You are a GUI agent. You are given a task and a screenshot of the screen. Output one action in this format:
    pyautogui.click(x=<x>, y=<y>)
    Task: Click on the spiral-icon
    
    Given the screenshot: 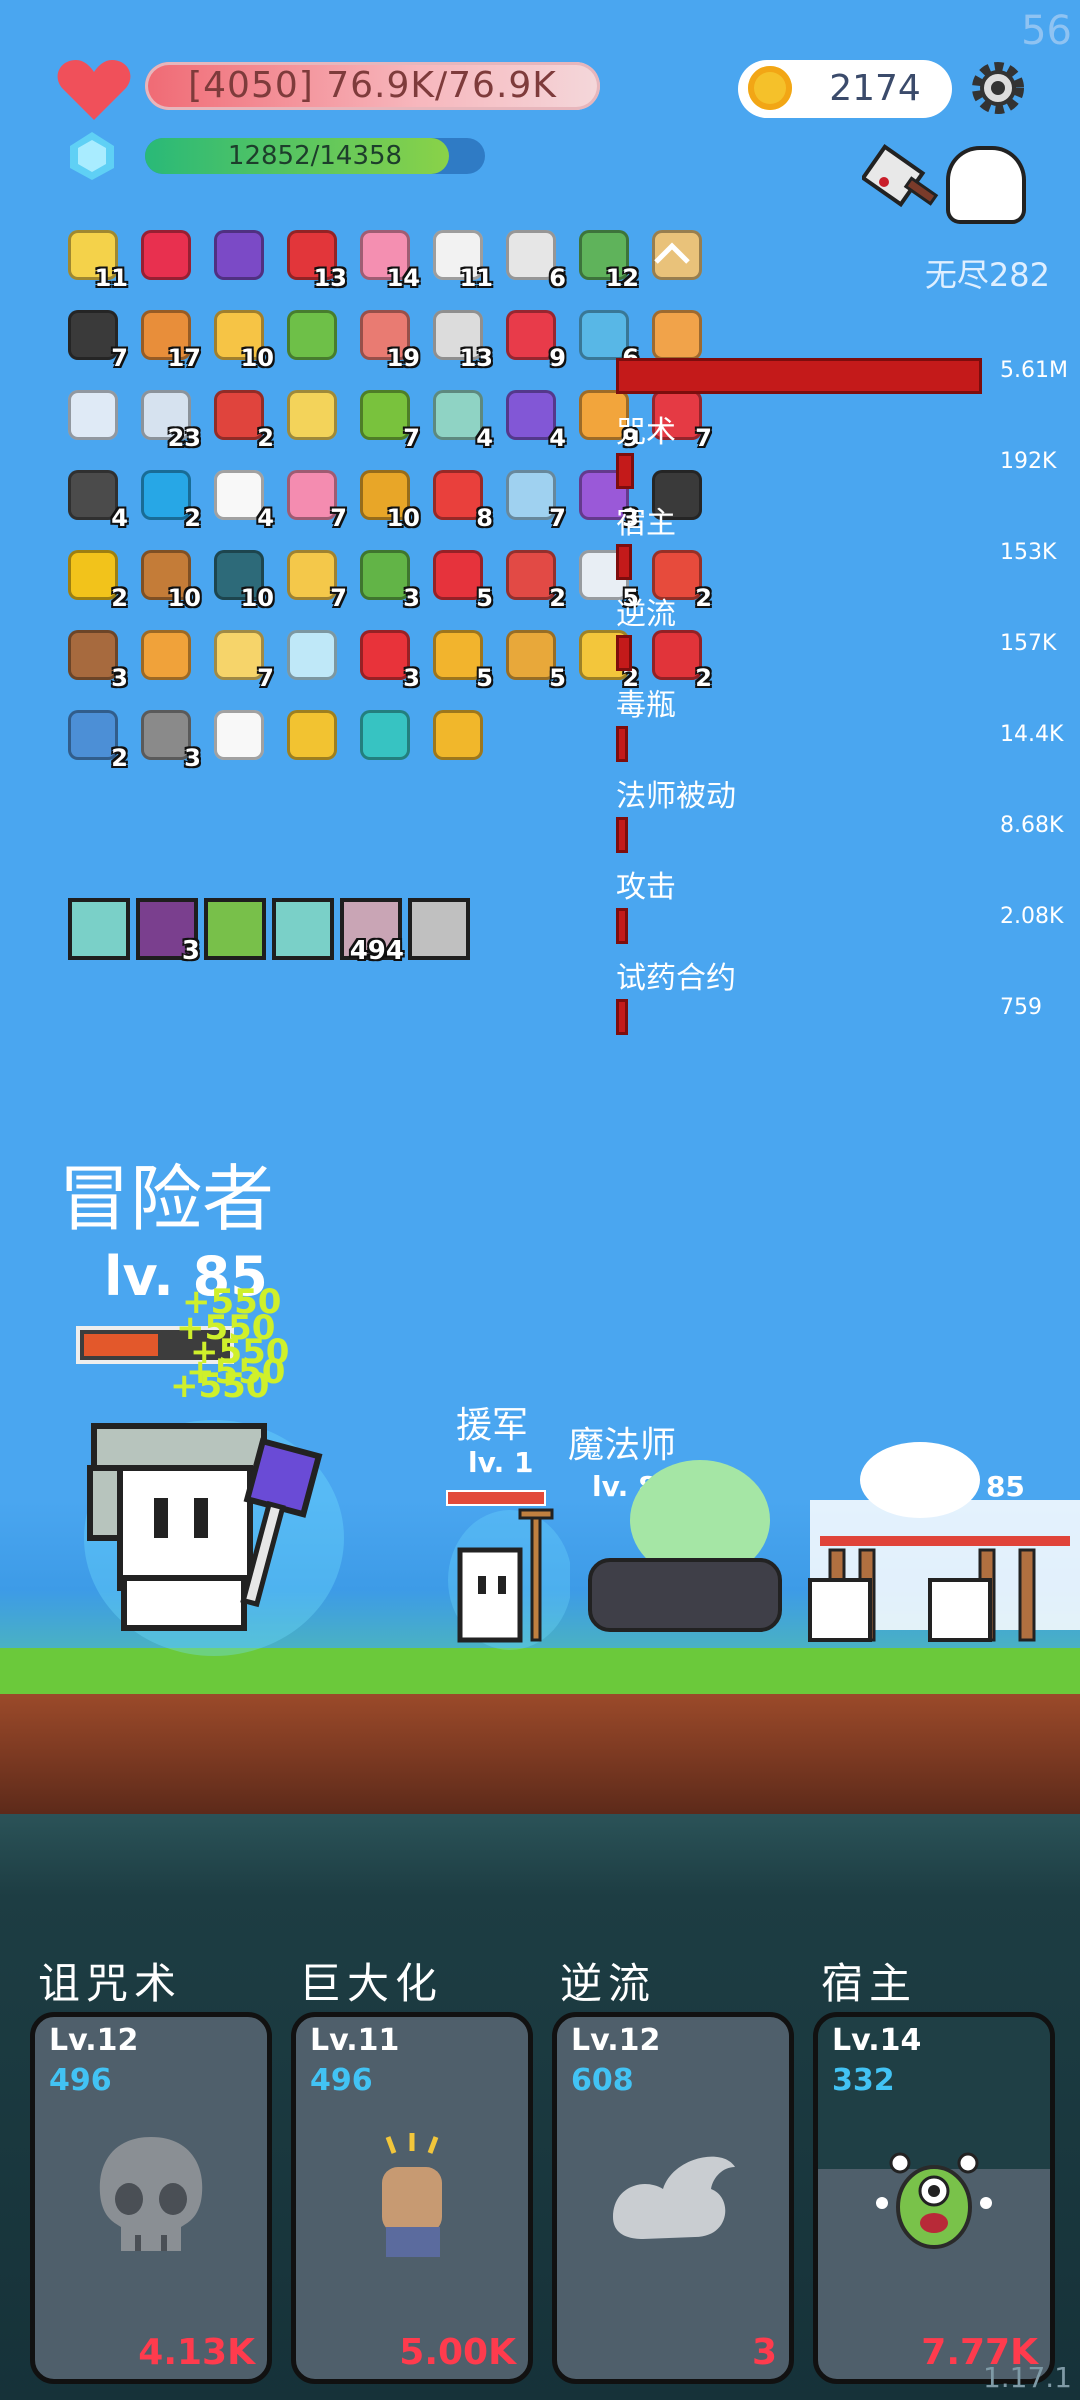 What is the action you would take?
    pyautogui.click(x=385, y=735)
    